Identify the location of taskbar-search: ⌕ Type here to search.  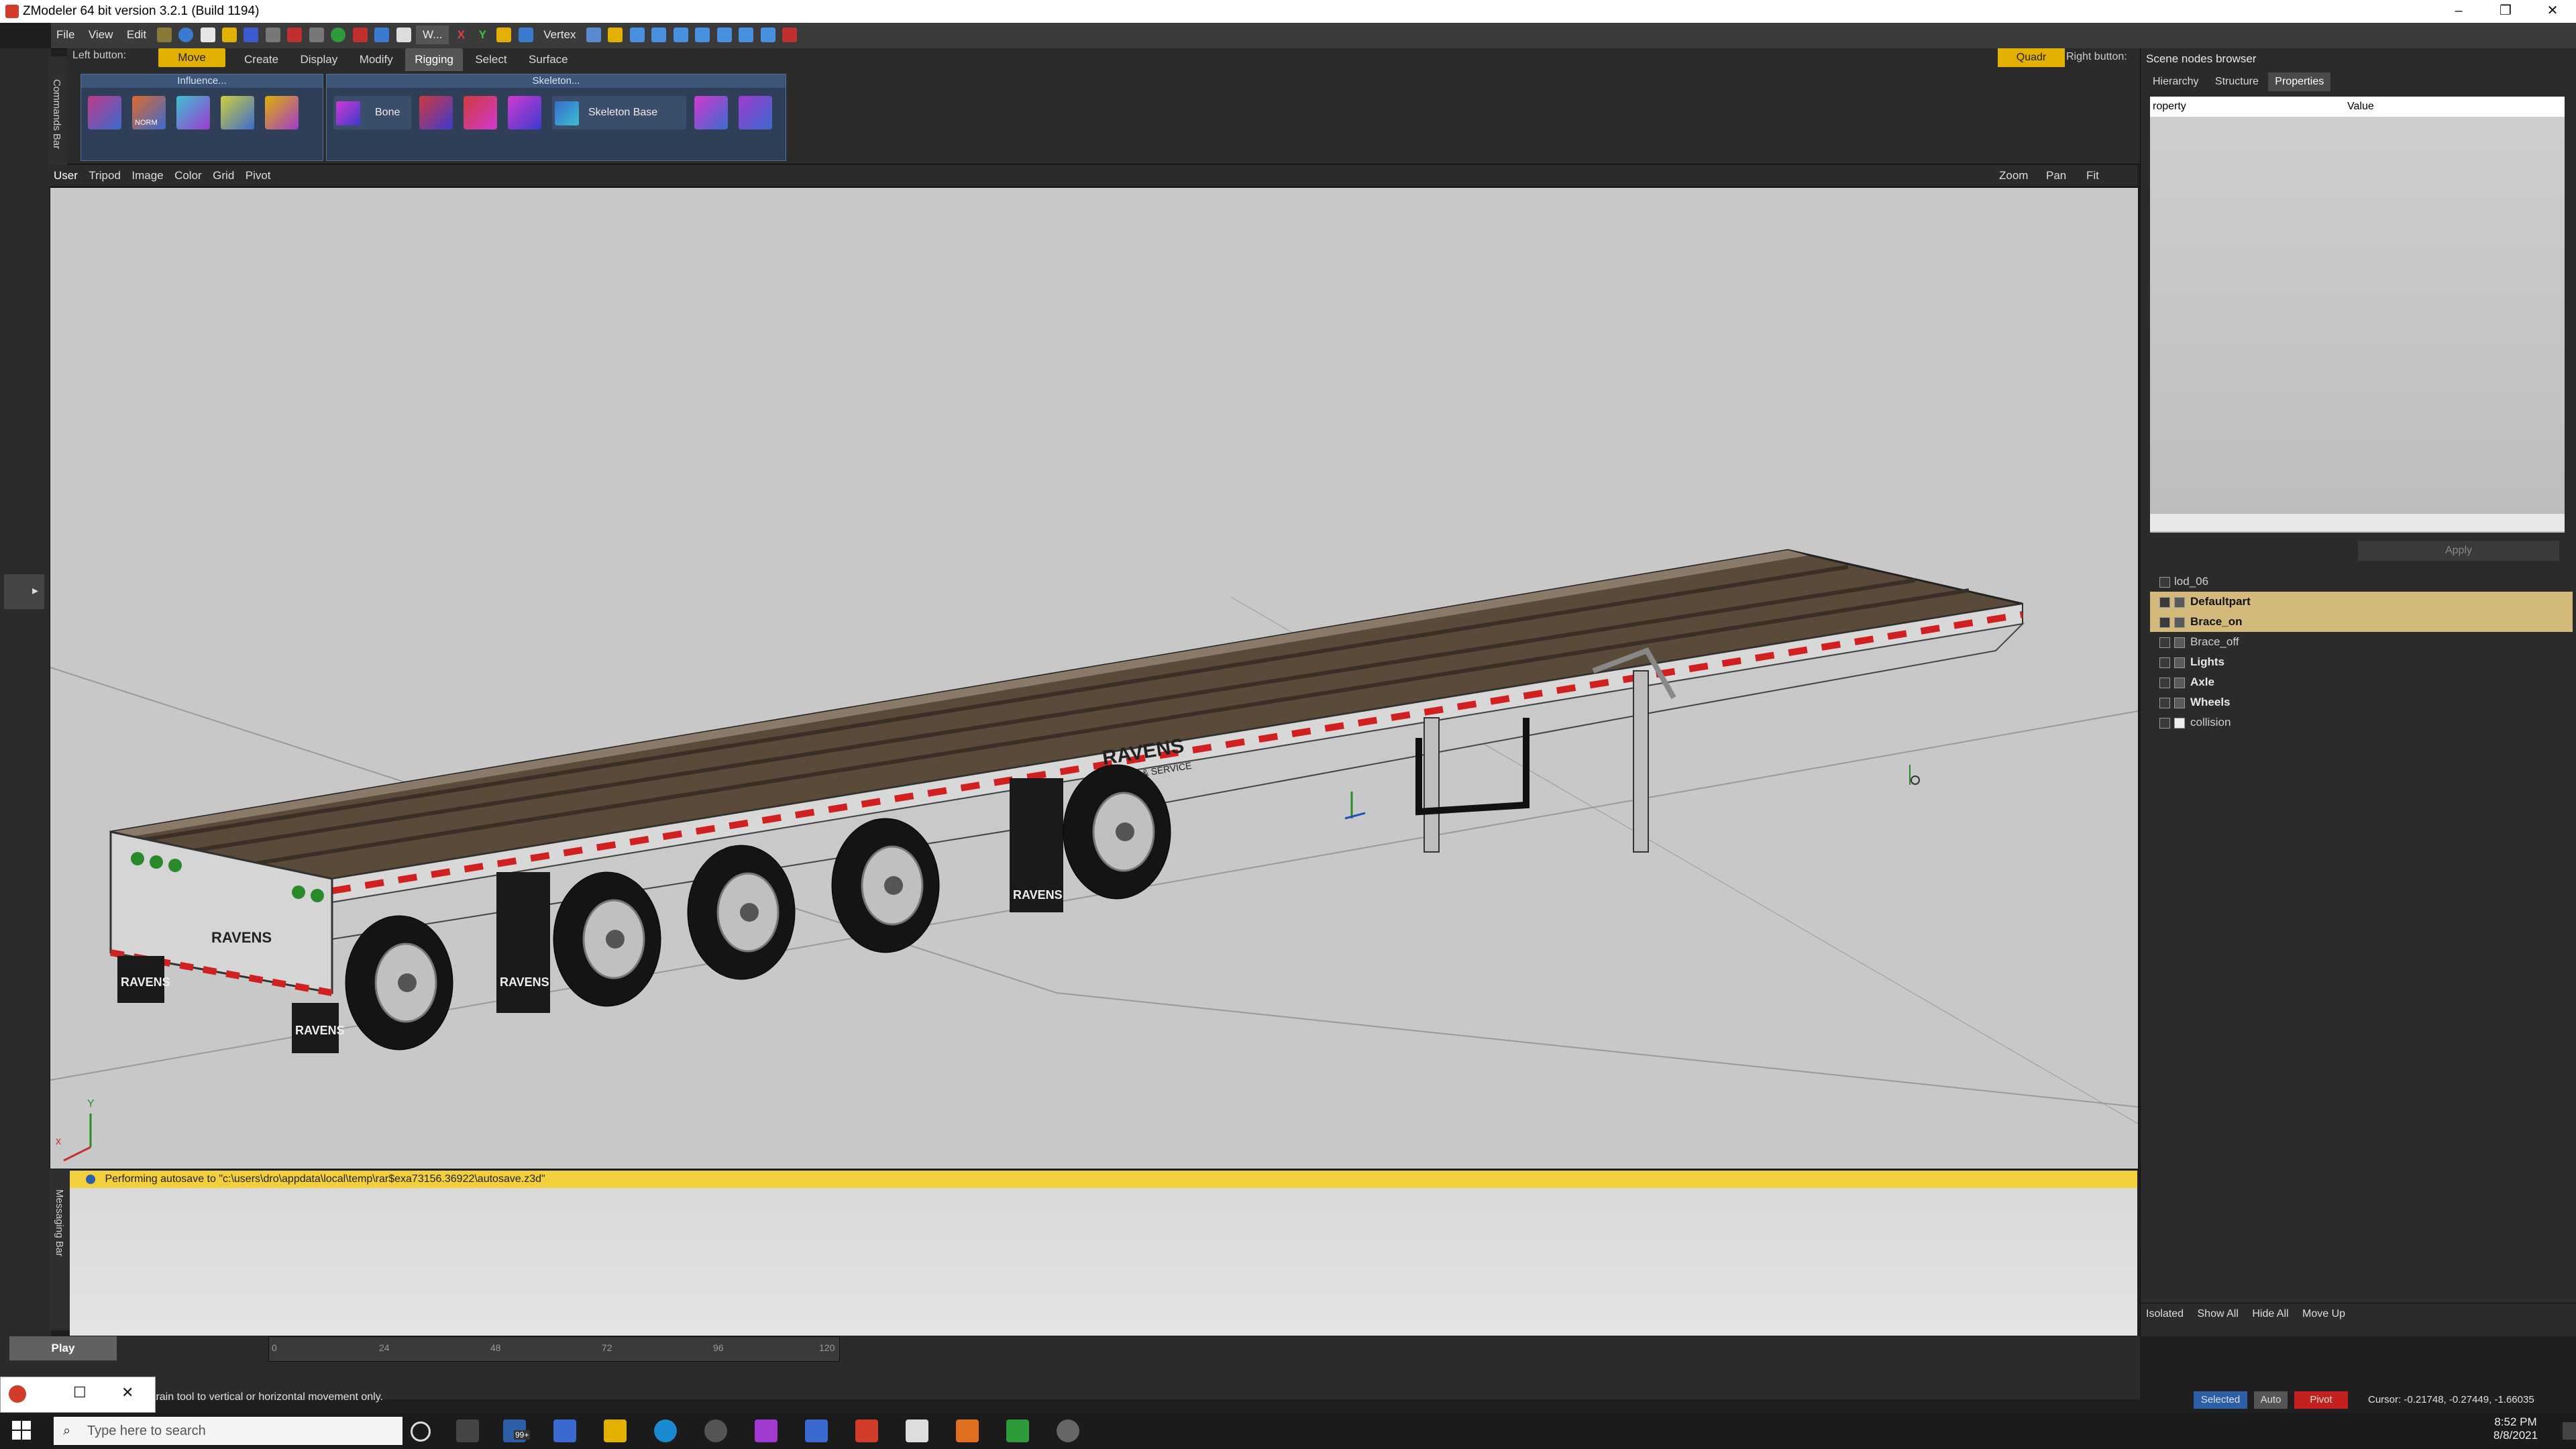
(228, 1431).